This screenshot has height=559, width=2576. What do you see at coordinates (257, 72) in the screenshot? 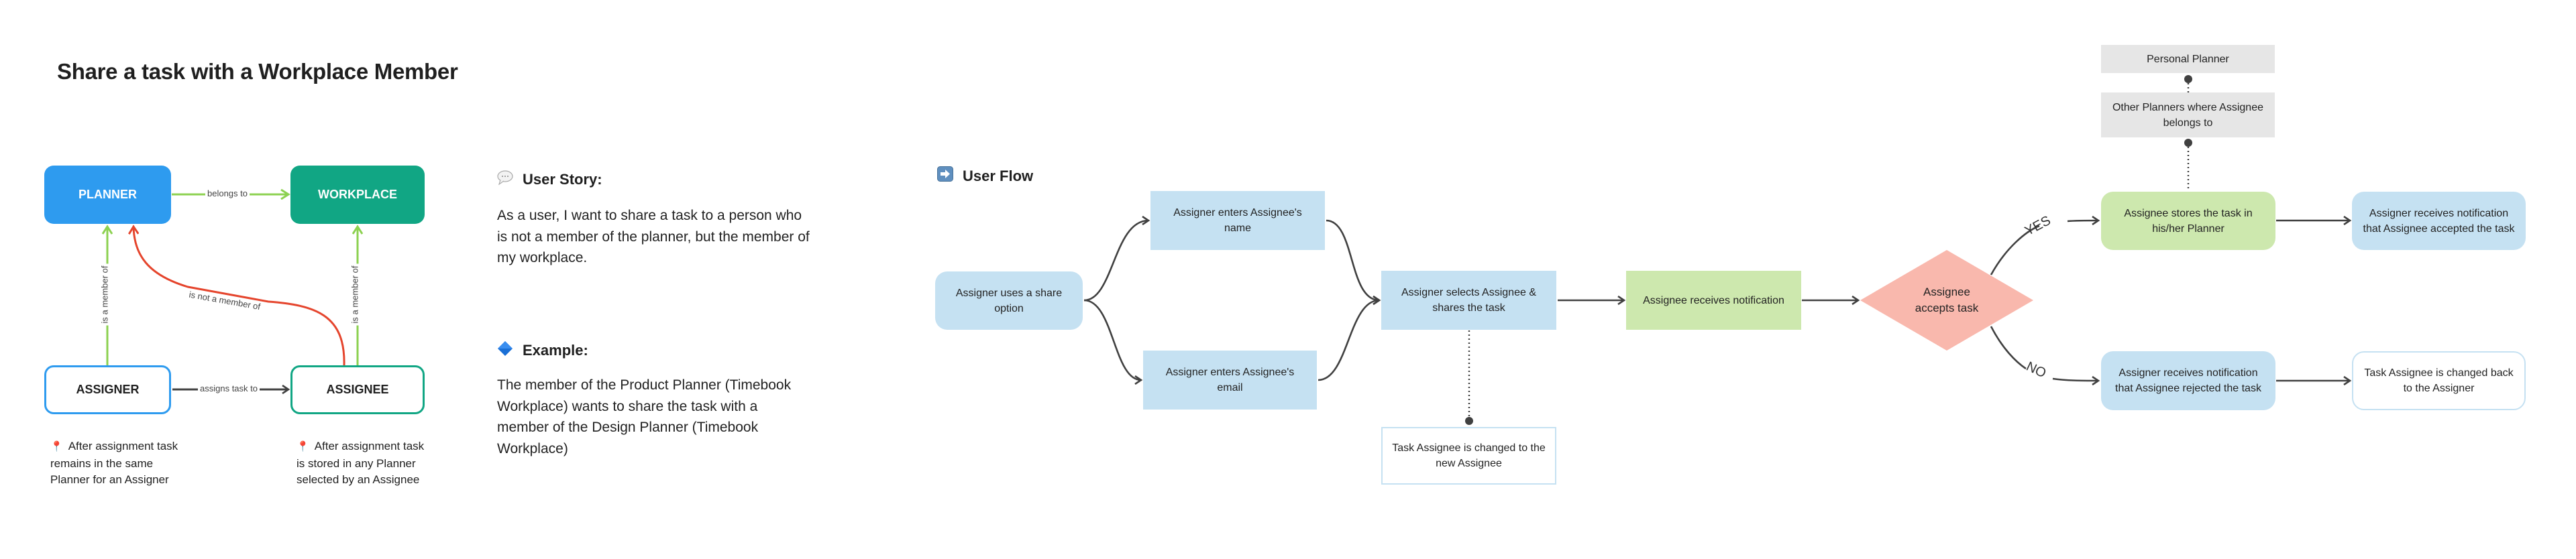
I see `page-title: Share a task with a Workplace Member` at bounding box center [257, 72].